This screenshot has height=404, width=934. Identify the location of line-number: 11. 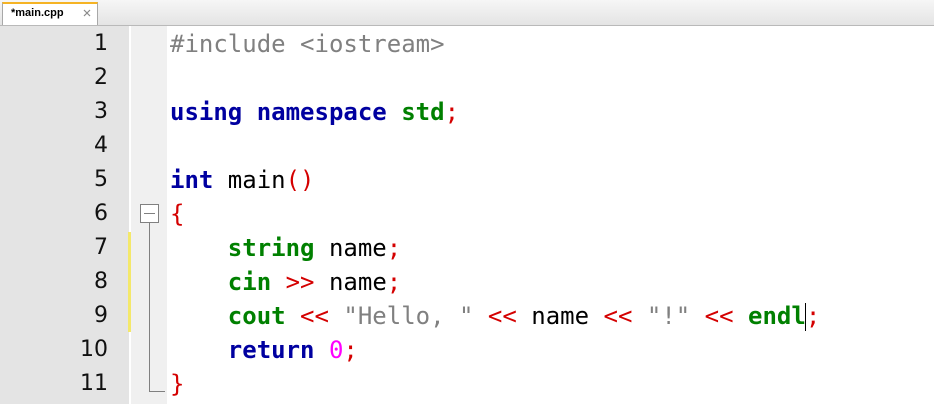
(94, 383).